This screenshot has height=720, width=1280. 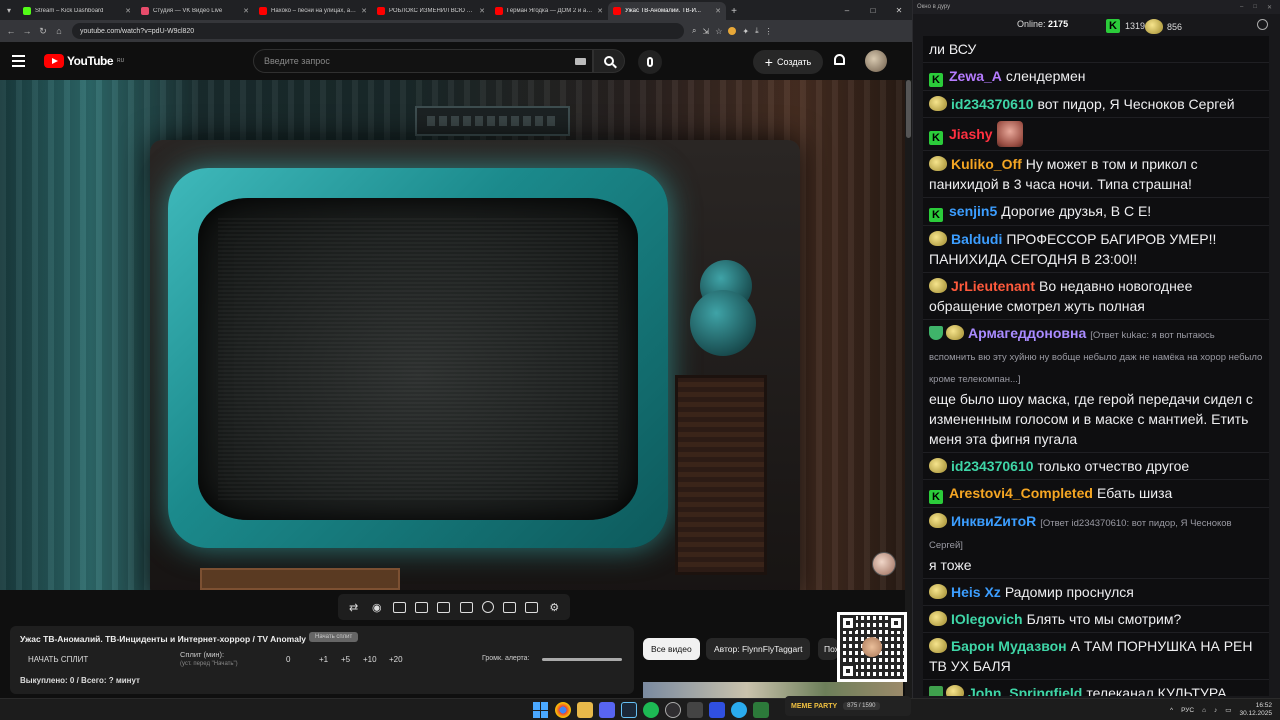 What do you see at coordinates (43, 31) in the screenshot?
I see `reload-icon: ↻` at bounding box center [43, 31].